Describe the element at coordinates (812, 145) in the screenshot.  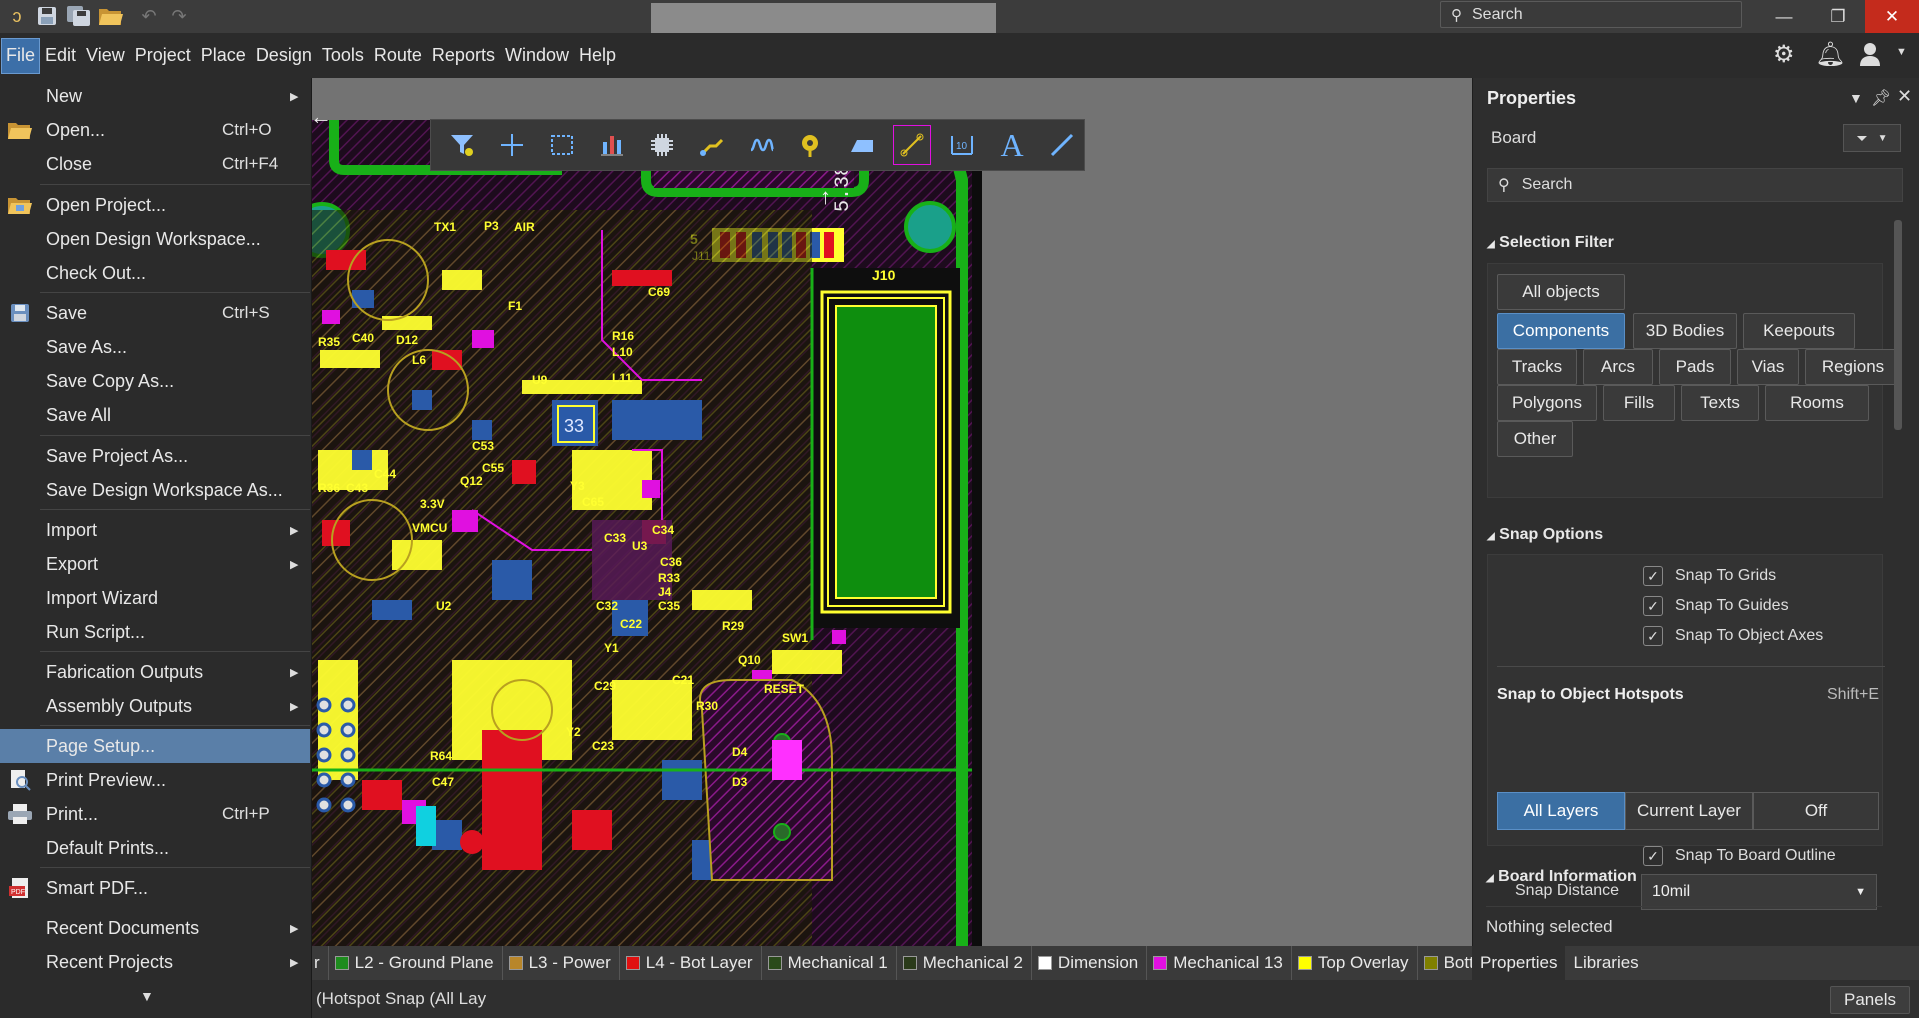
I see `place-via-icon` at that location.